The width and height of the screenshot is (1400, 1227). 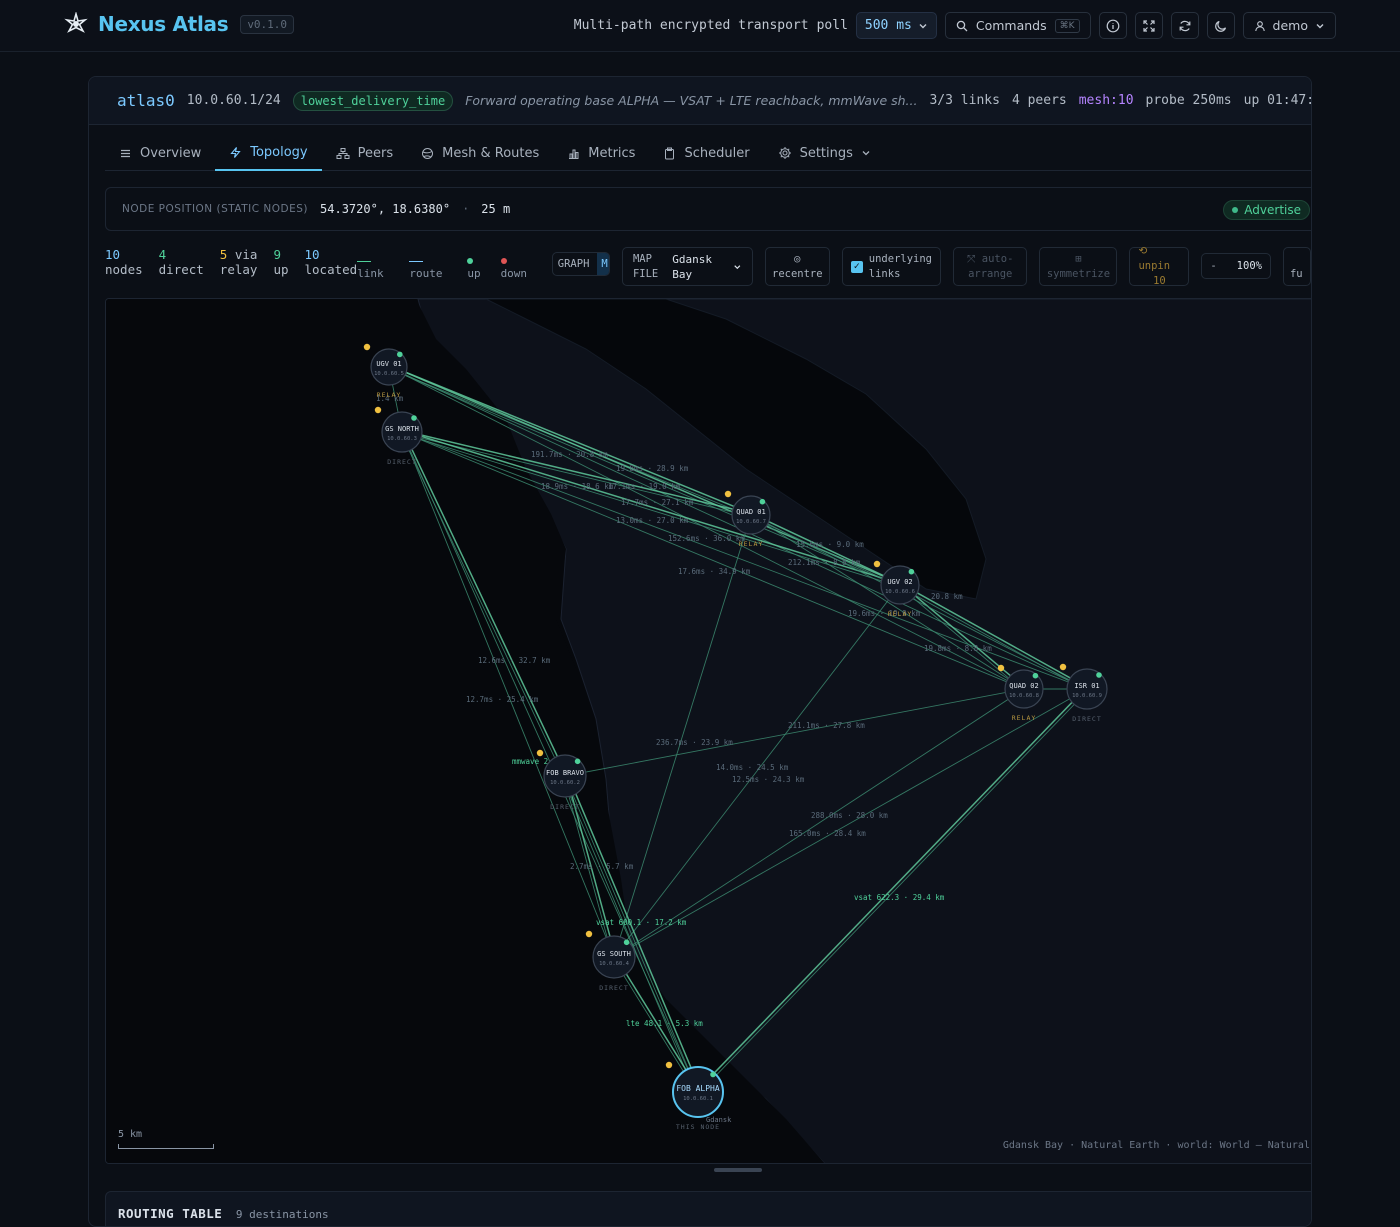 What do you see at coordinates (1259, 25) in the screenshot?
I see `user-icon` at bounding box center [1259, 25].